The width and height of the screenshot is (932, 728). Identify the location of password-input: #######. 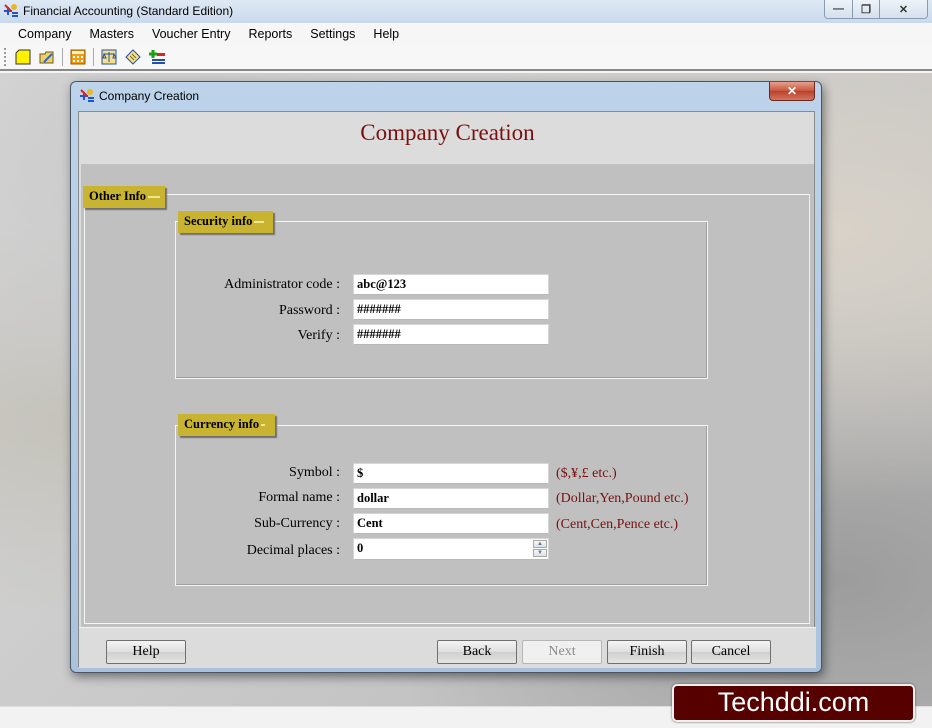
(451, 309).